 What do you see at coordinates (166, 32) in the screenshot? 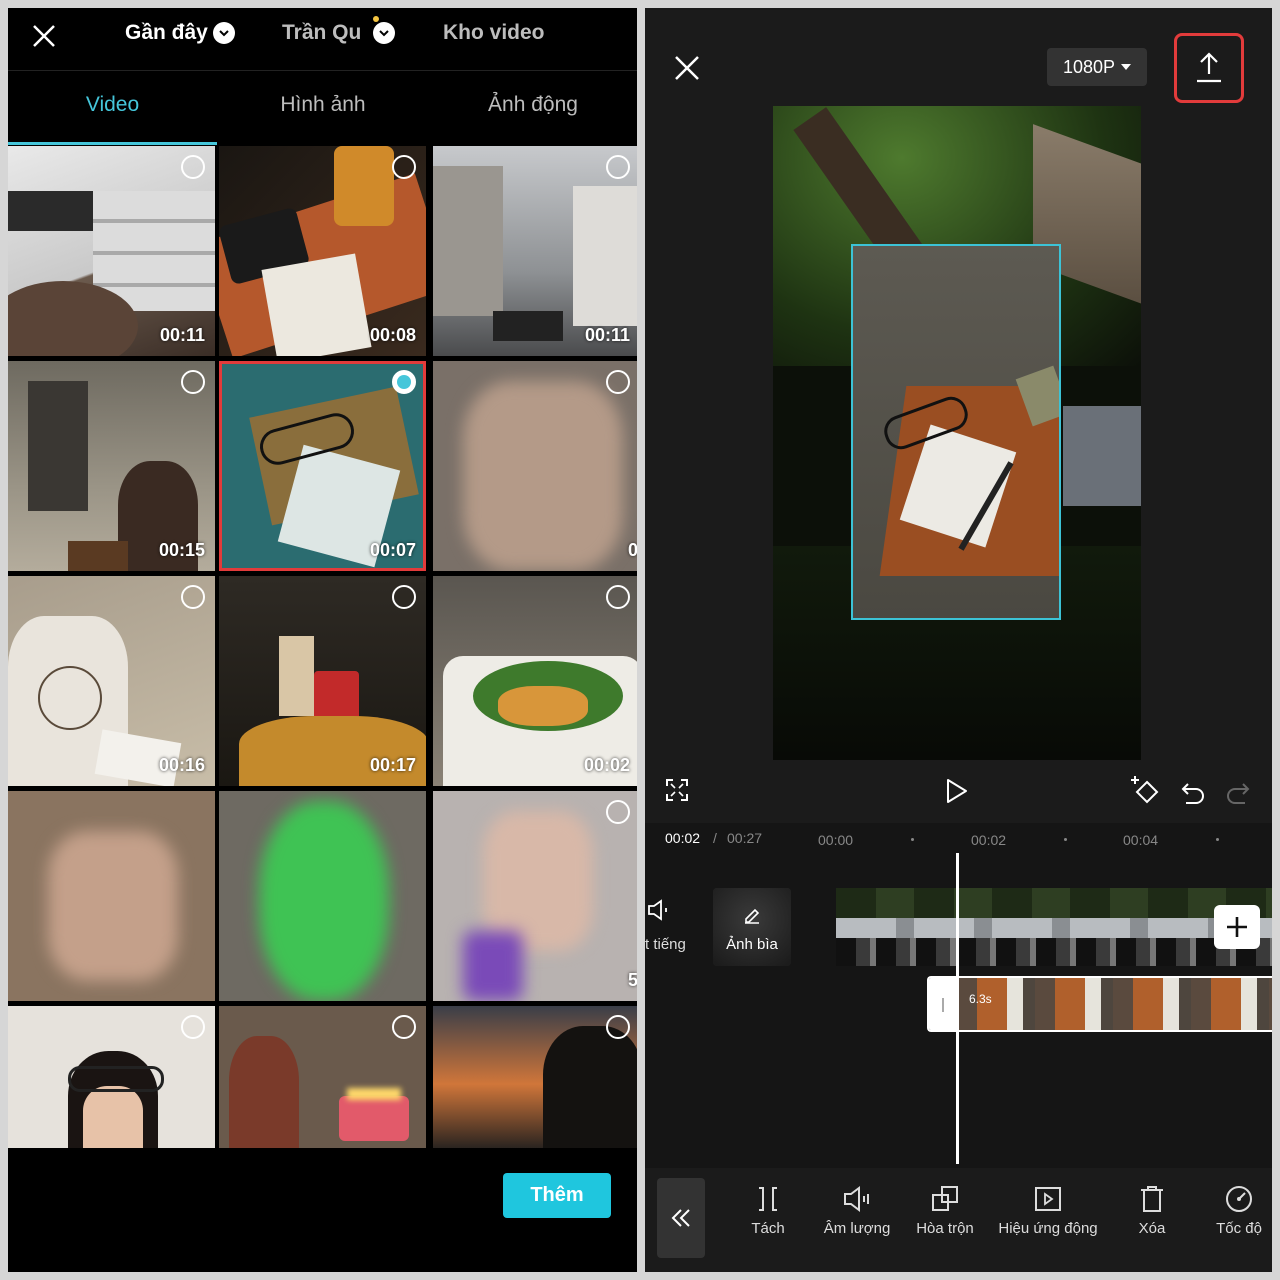
I see `source-recent-label: Gần đây` at bounding box center [166, 32].